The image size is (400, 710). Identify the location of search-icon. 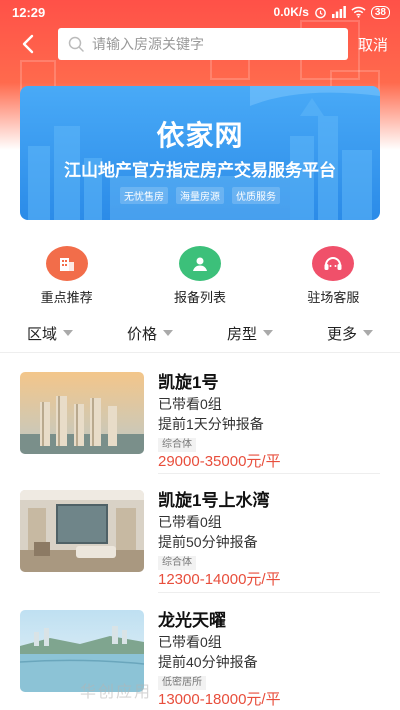
(76, 44).